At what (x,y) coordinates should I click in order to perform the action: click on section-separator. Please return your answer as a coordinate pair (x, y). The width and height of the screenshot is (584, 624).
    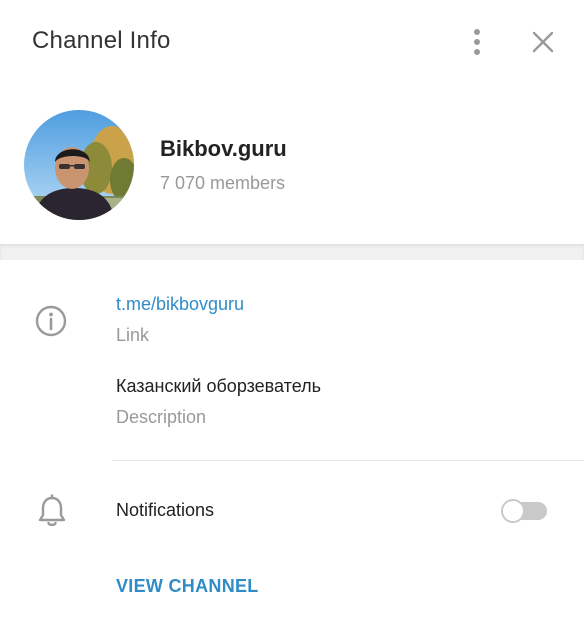
    Looking at the image, I should click on (292, 252).